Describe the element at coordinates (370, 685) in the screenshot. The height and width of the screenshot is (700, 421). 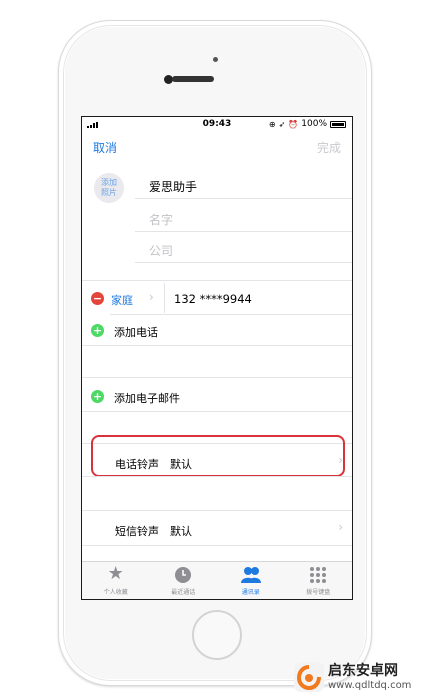
I see `watermark-url: www.qdltdq.com` at that location.